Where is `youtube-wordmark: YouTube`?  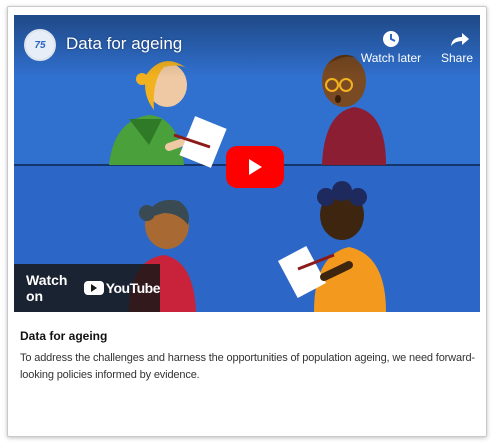 youtube-wordmark: YouTube is located at coordinates (133, 288).